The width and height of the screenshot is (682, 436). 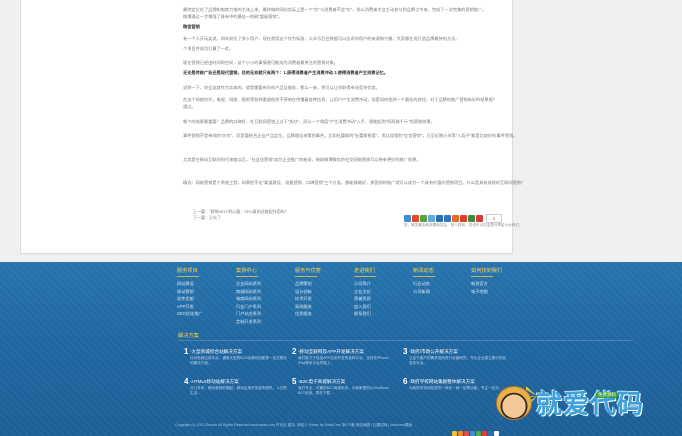 What do you see at coordinates (458, 360) in the screenshot?
I see `solution-description: 立足于客户的需求进而进行全面研究，专为企业建立集中的信息化平台。` at bounding box center [458, 360].